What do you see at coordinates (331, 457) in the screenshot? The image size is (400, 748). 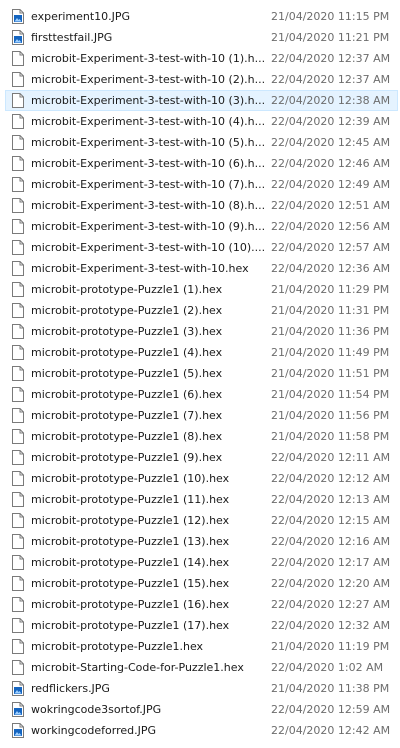 I see `file-modified-date: 22/04/2020 12:11 AM` at bounding box center [331, 457].